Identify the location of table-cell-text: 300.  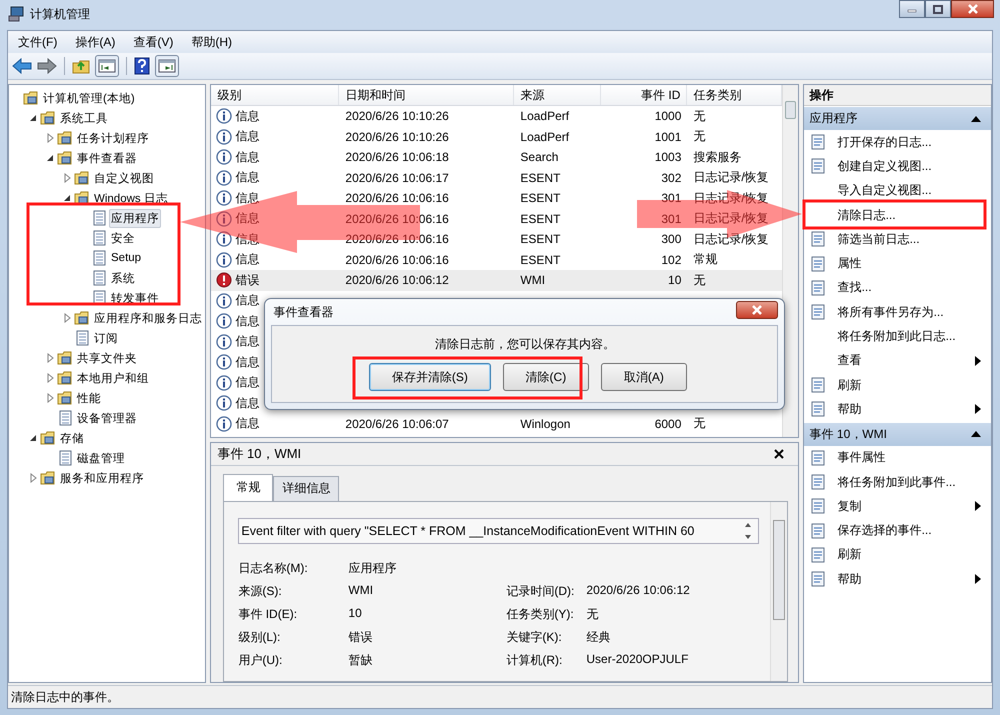
(671, 239).